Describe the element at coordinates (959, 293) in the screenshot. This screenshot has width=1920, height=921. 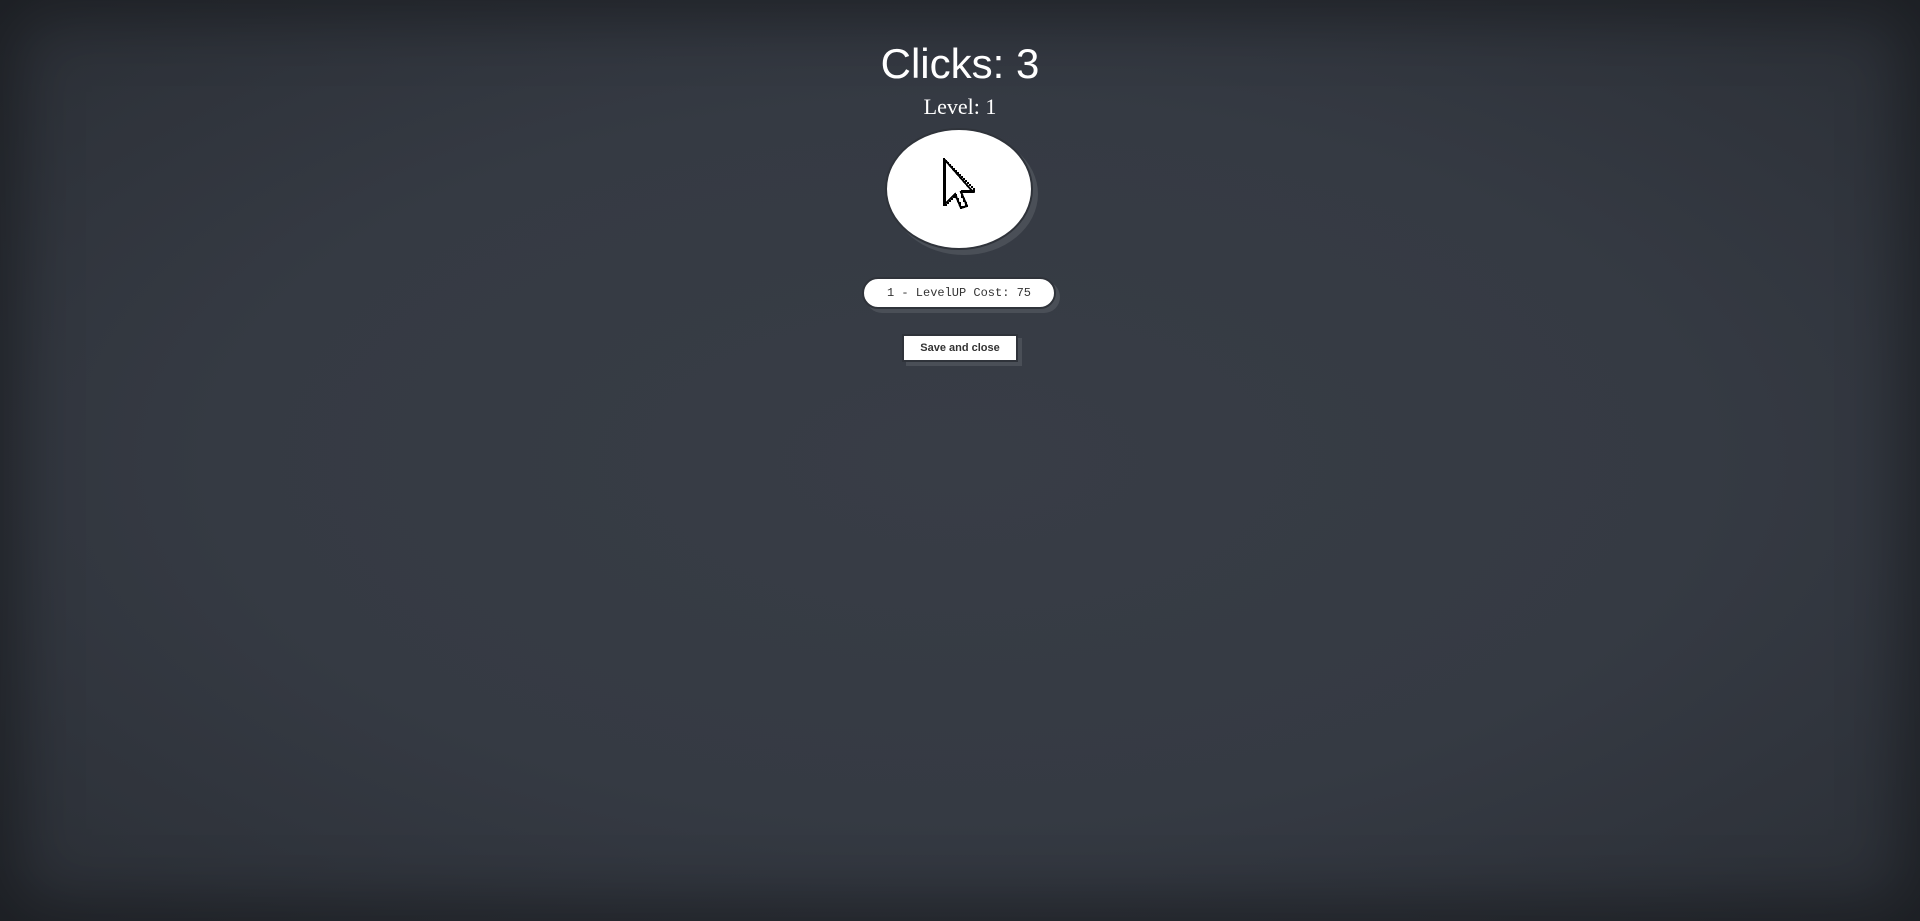
I see `levelup-button: 1 - LevelUP Cost: 75` at that location.